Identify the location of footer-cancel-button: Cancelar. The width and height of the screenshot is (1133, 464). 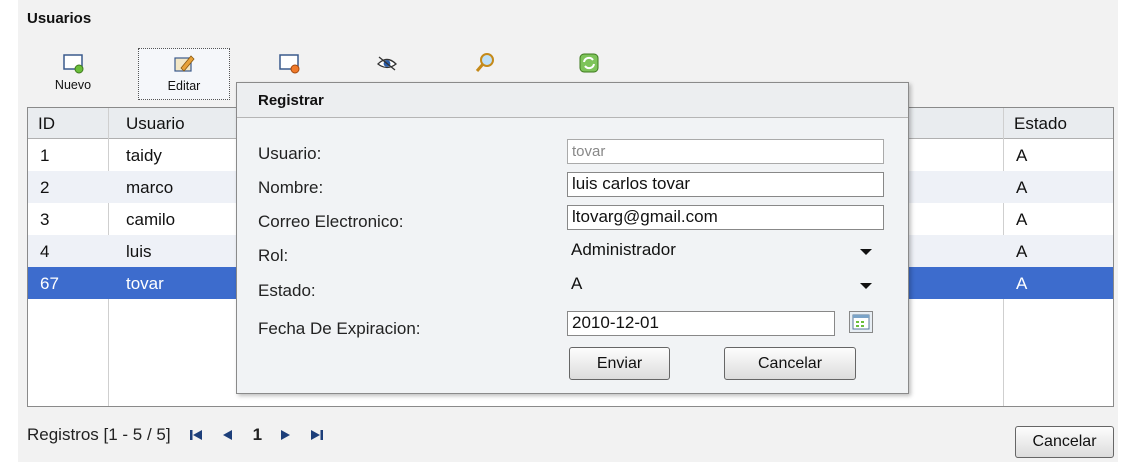
(1064, 442).